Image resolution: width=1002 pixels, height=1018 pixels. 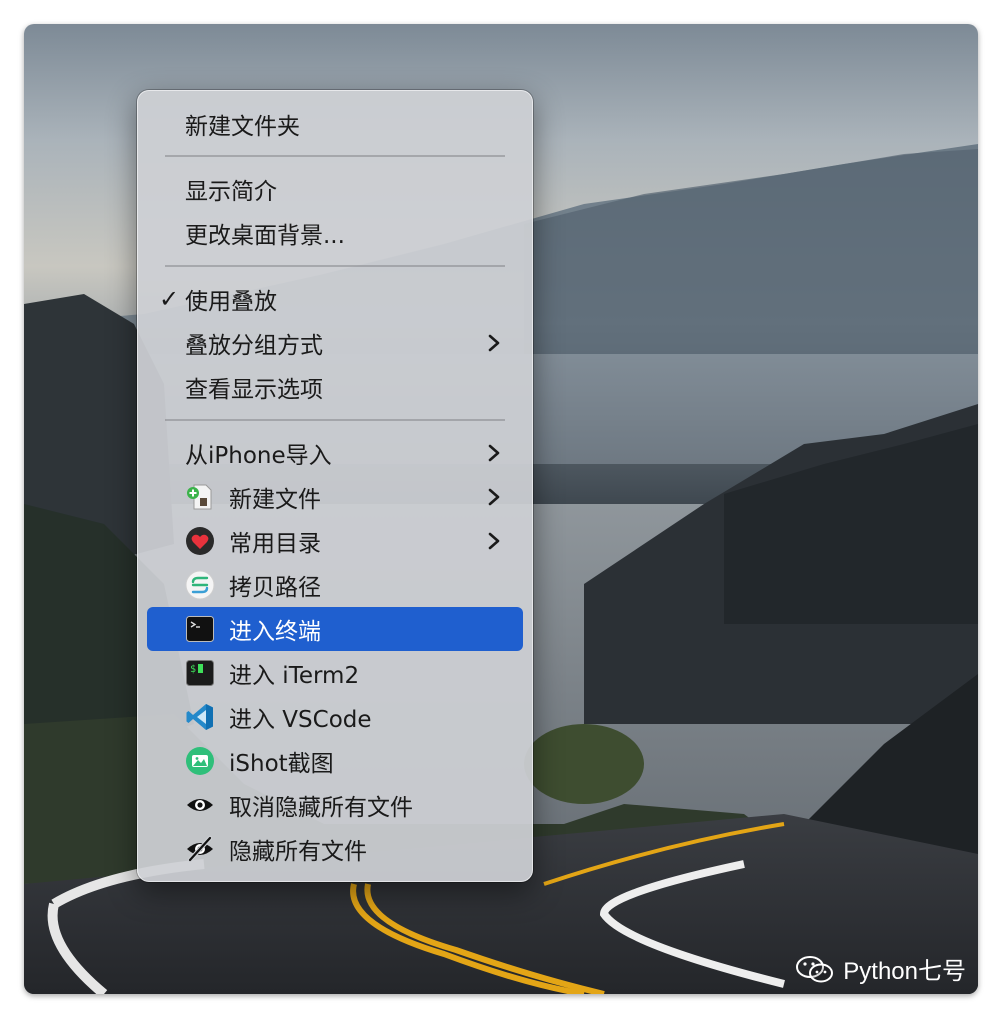 I want to click on menu-item-label: 隐藏所有文件, so click(x=298, y=852).